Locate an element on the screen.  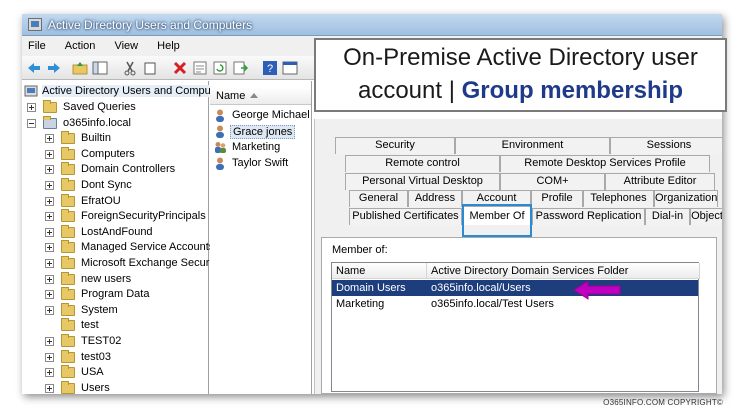
collapse-icon is located at coordinates (31, 123).